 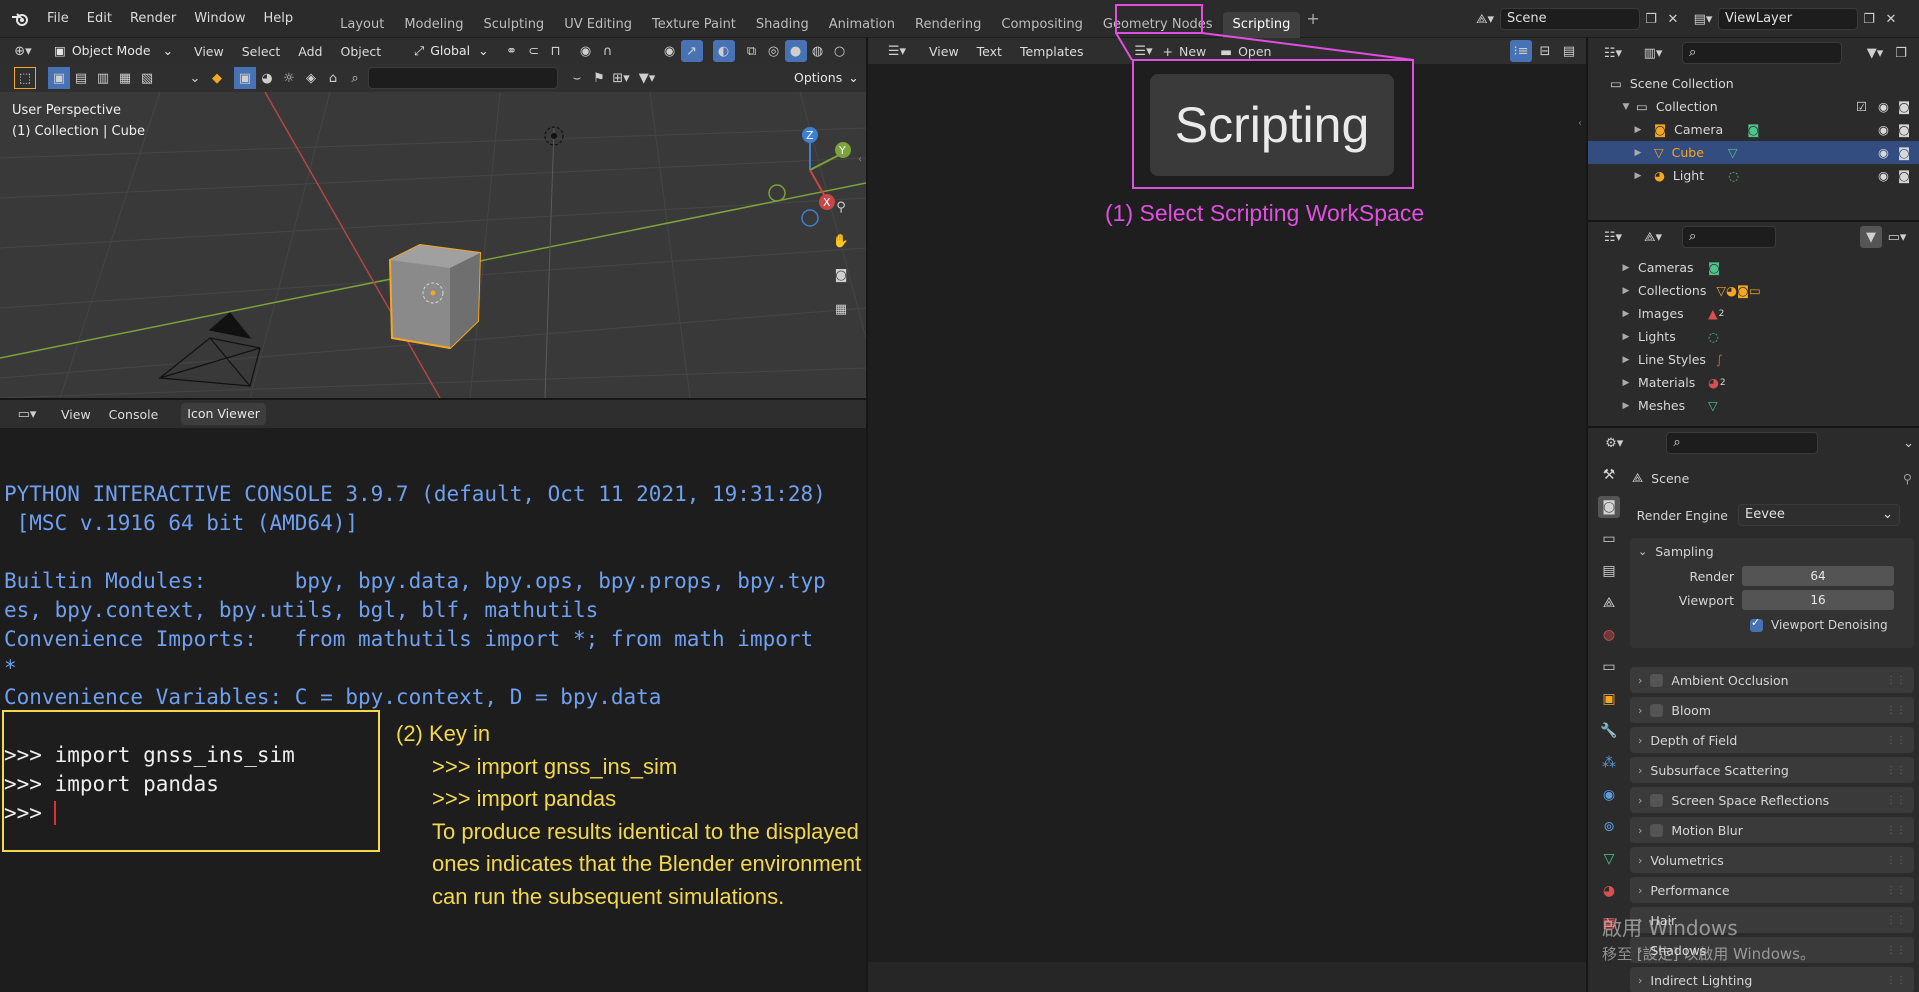 What do you see at coordinates (1609, 571) in the screenshot?
I see `view-layer-tab-icon: ▤` at bounding box center [1609, 571].